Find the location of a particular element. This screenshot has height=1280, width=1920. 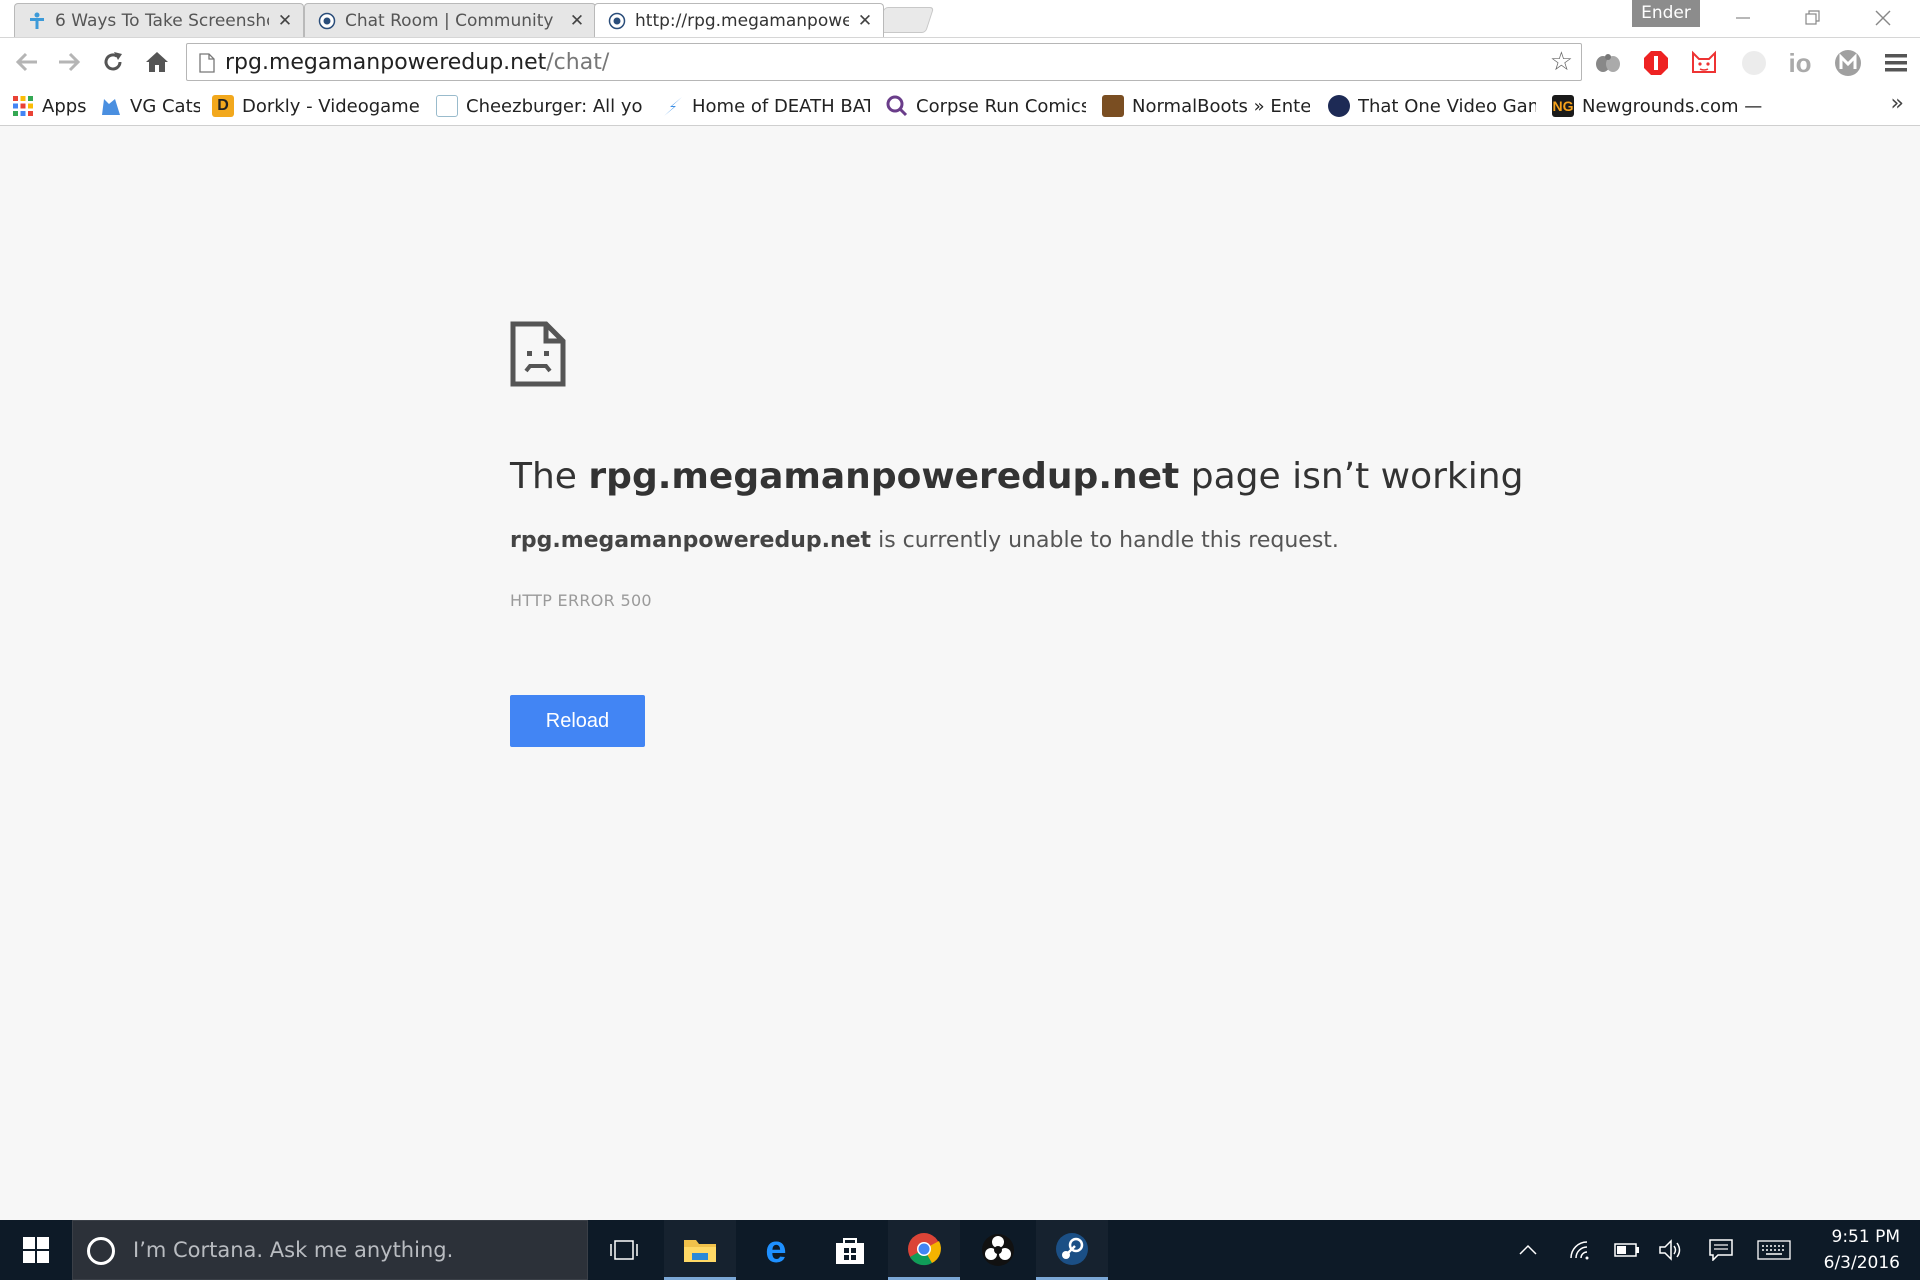

battery-icon is located at coordinates (1627, 1250).